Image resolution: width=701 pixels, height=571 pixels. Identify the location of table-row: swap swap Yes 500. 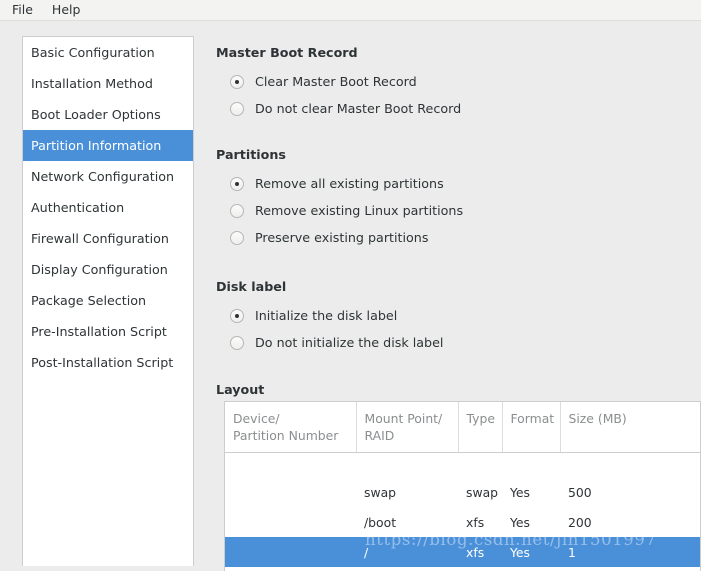
(462, 492).